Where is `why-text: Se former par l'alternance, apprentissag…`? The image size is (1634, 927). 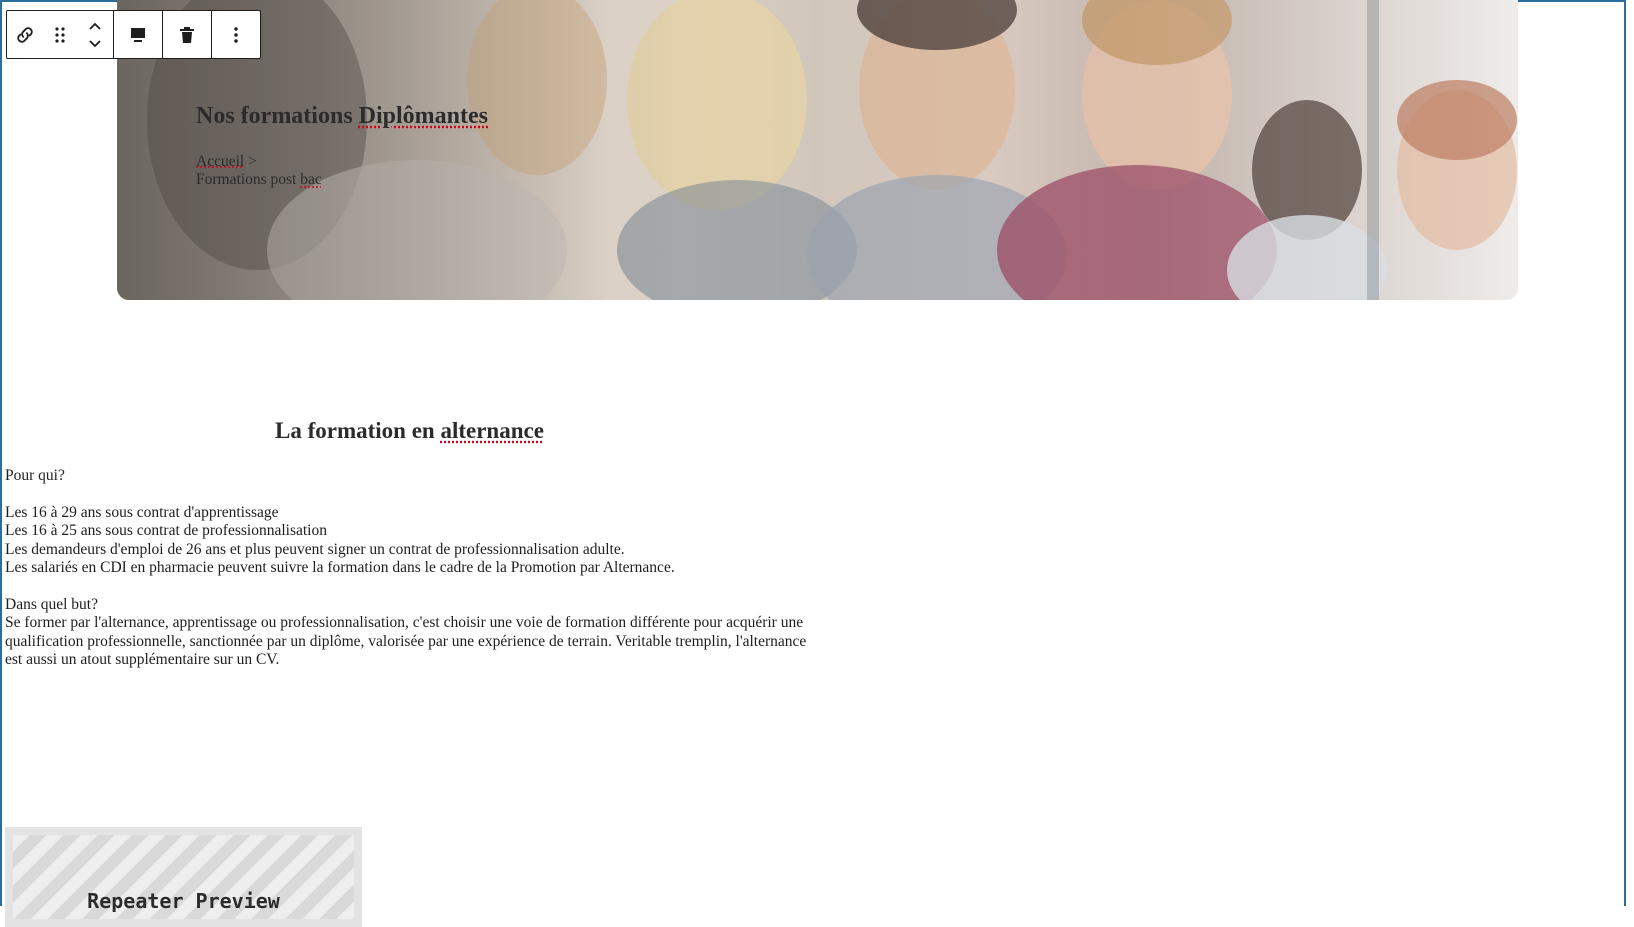
why-text: Se former par l'alternance, apprentissag… is located at coordinates (406, 641).